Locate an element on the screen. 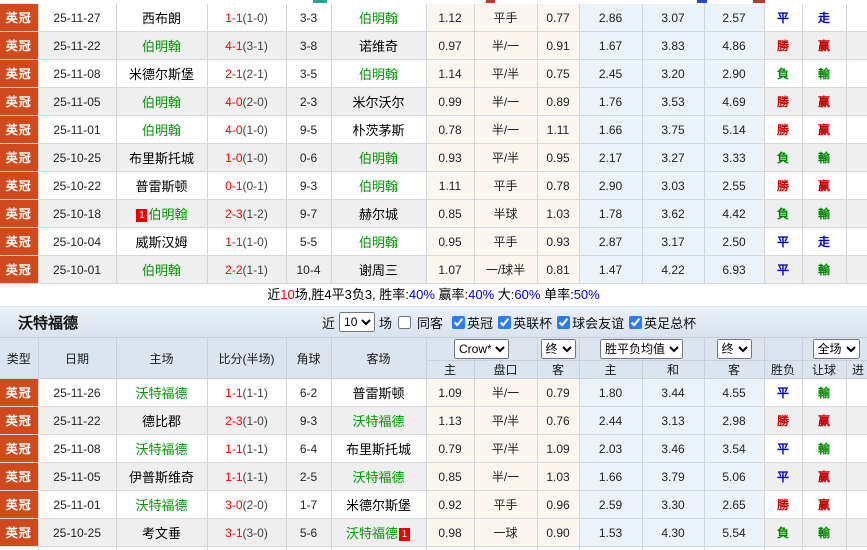 This screenshot has height=550, width=867. score-cell: 1-1(1-1) is located at coordinates (247, 448).